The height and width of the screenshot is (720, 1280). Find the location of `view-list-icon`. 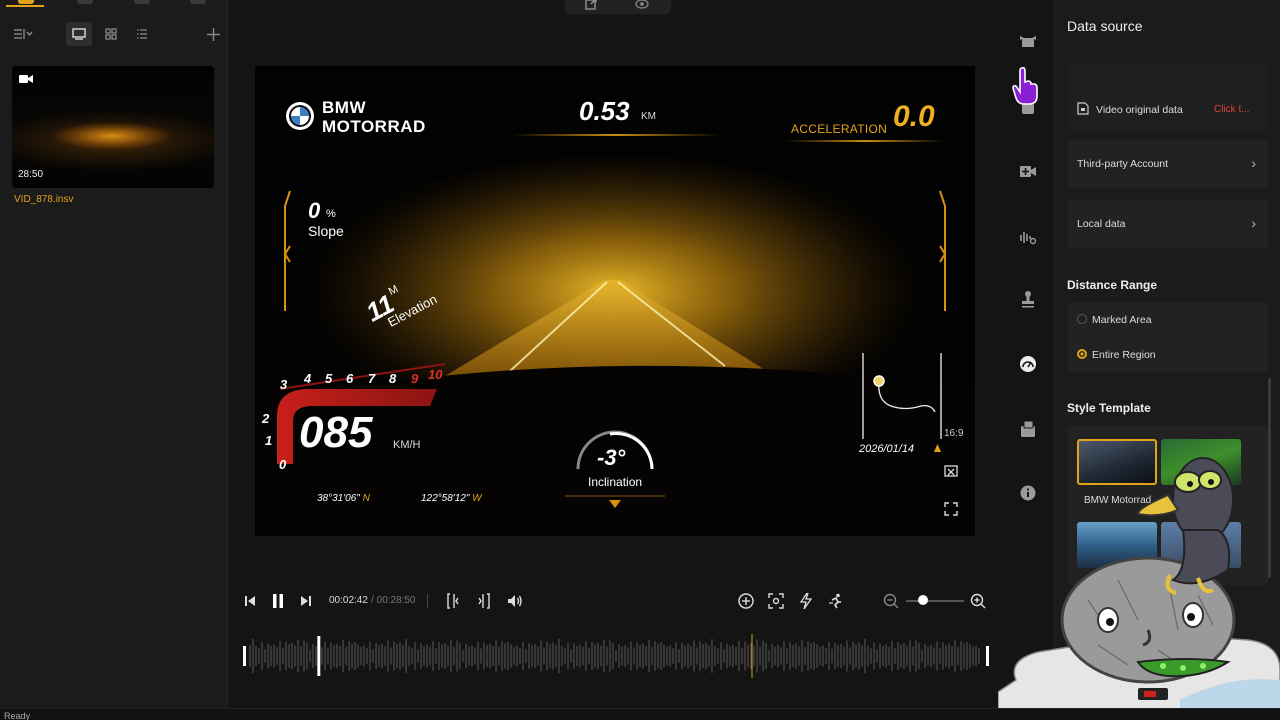

view-list-icon is located at coordinates (142, 34).